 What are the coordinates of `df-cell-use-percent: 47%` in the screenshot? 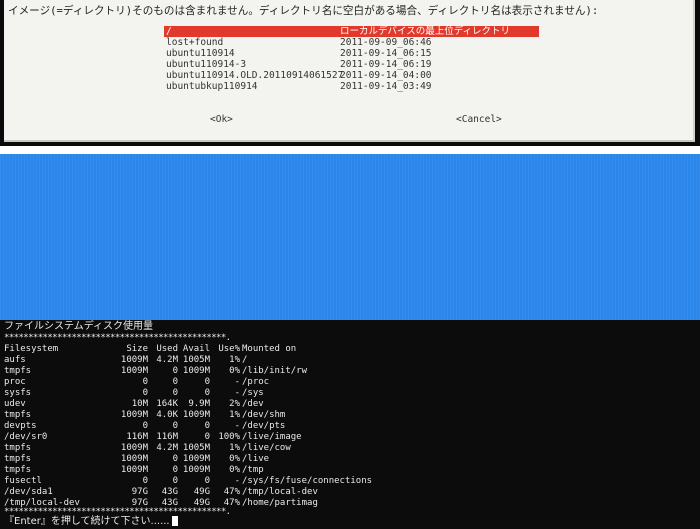 It's located at (231, 492).